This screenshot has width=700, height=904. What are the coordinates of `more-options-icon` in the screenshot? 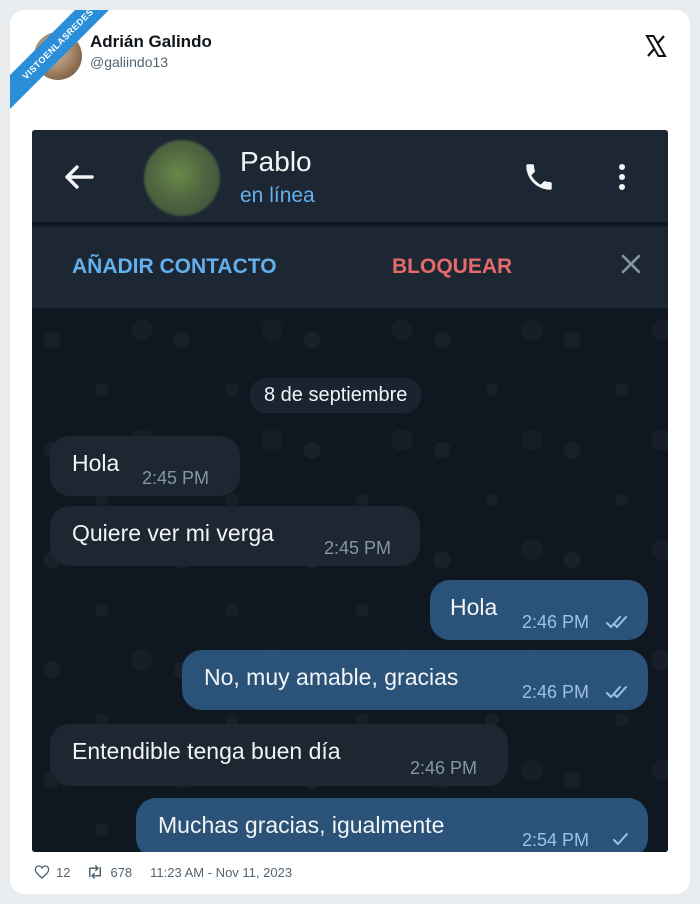 It's located at (622, 177).